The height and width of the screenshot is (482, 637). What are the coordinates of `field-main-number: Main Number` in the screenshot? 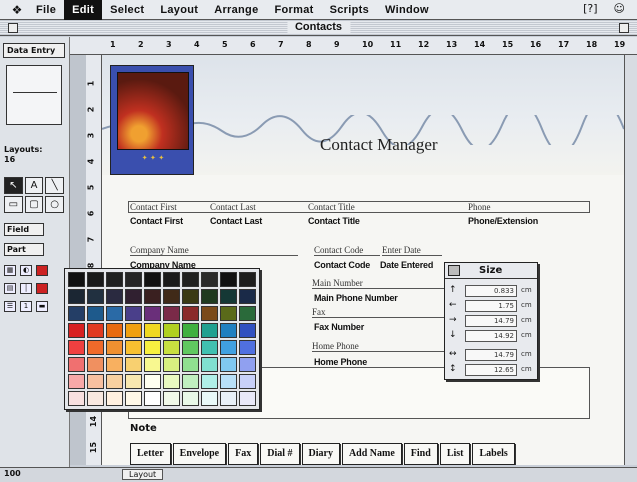 It's located at (380, 283).